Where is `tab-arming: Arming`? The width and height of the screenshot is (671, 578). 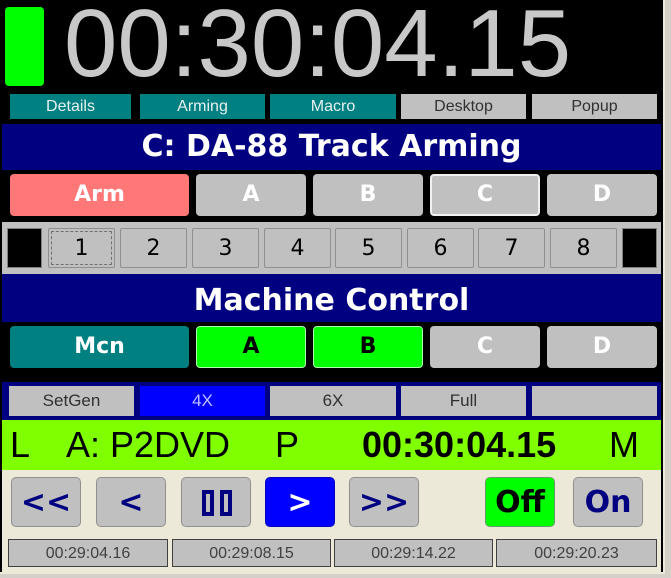 tab-arming: Arming is located at coordinates (202, 106).